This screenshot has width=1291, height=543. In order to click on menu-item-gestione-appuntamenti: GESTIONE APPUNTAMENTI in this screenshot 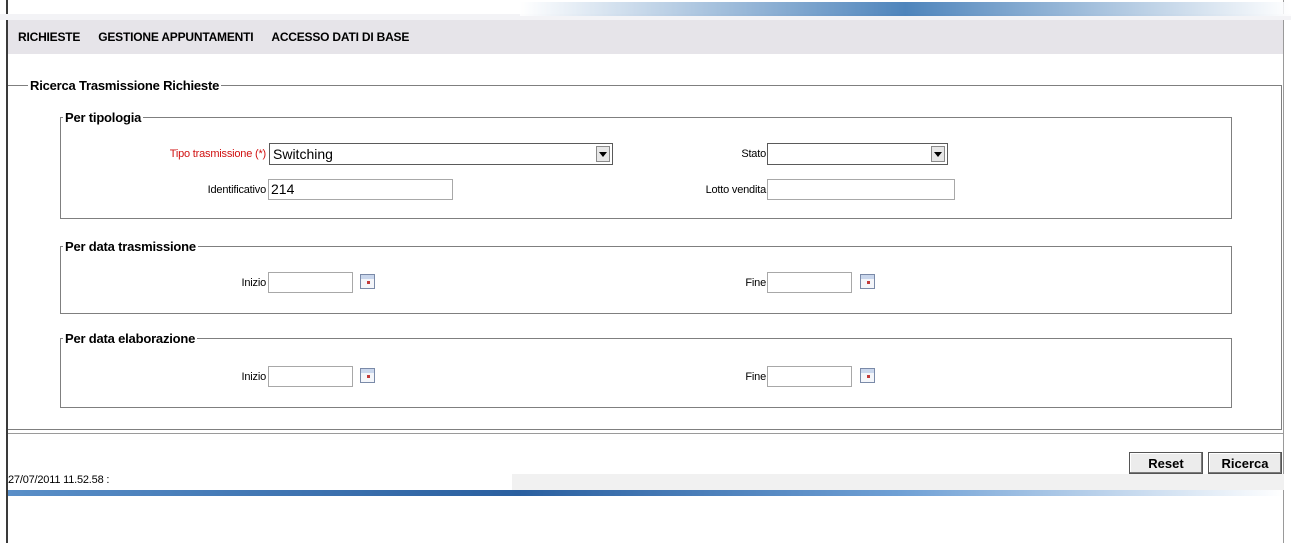, I will do `click(175, 37)`.